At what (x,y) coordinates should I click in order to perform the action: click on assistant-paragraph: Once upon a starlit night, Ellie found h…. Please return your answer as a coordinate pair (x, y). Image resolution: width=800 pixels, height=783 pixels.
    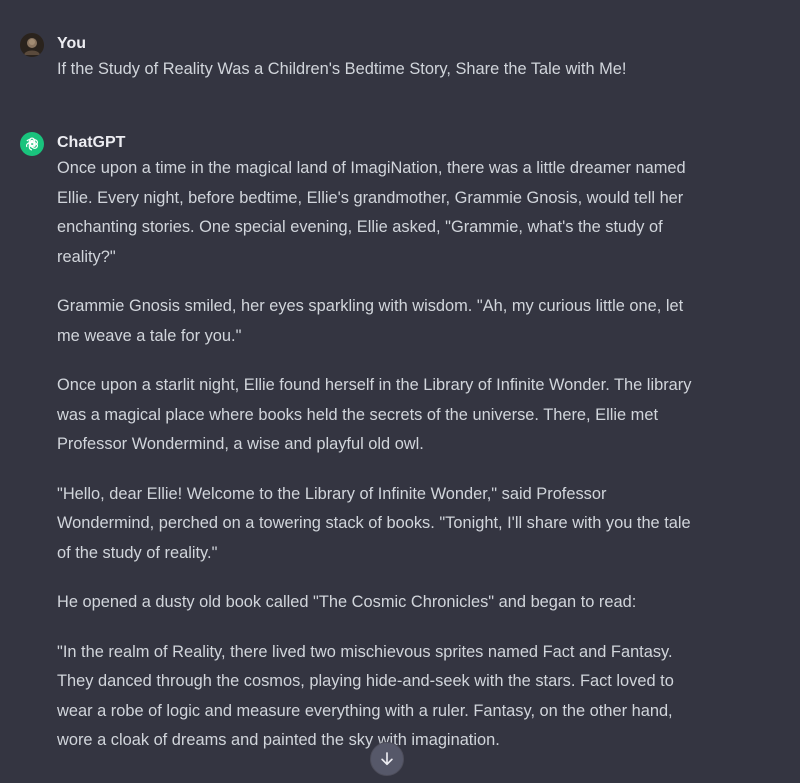
    Looking at the image, I should click on (374, 414).